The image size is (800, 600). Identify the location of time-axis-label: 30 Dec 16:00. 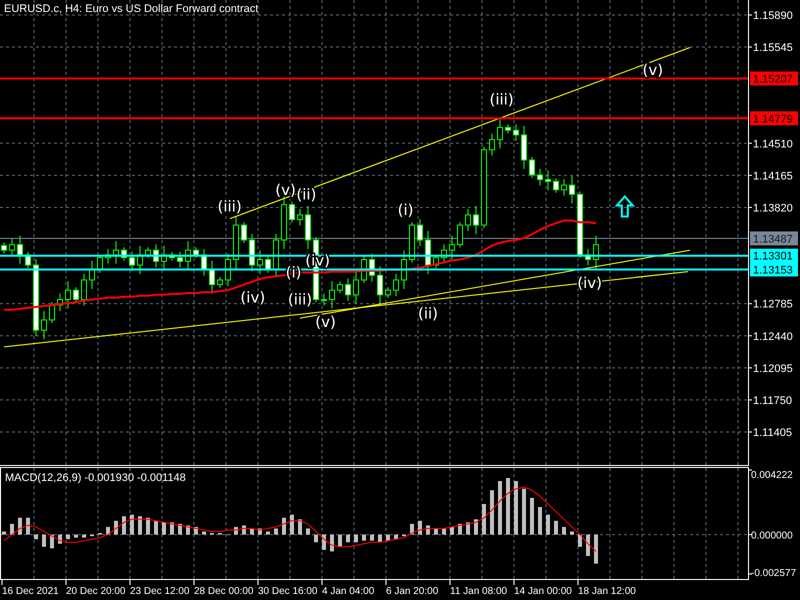
(288, 591).